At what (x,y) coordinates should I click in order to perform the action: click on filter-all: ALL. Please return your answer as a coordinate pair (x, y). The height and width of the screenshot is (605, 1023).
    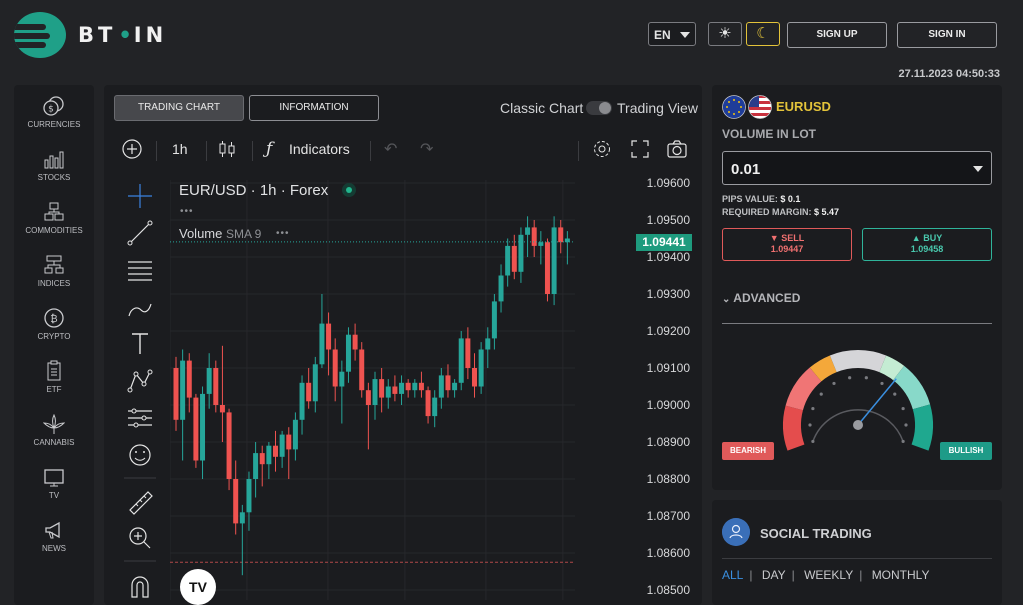
    Looking at the image, I should click on (732, 575).